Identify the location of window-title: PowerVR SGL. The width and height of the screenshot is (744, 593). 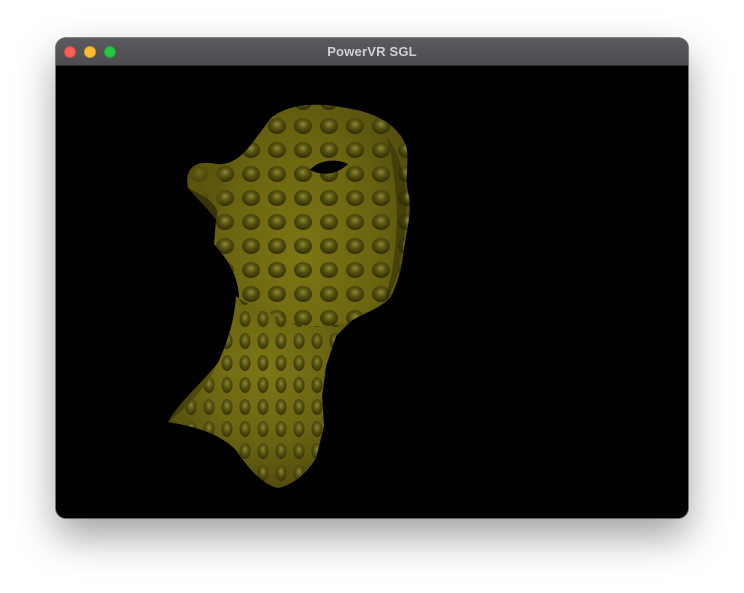
(372, 51).